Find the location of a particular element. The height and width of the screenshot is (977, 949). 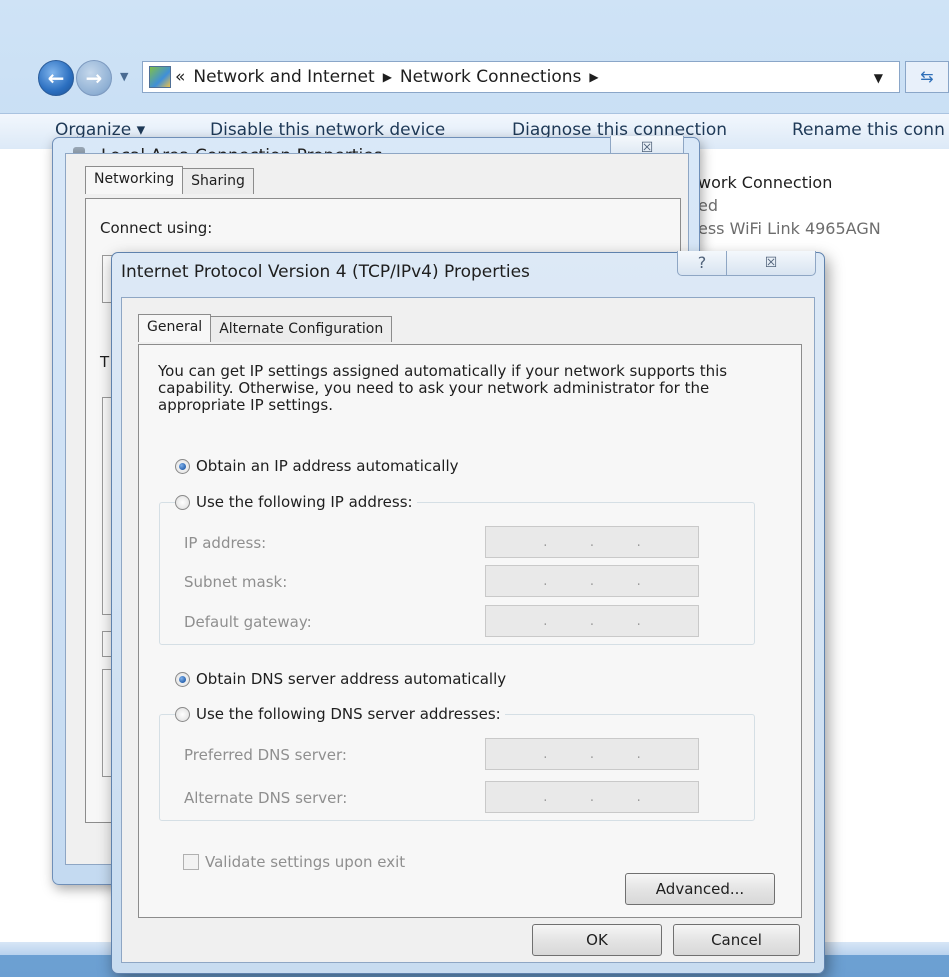

use-following-ip-radio: Use the following IP address: is located at coordinates (296, 502).